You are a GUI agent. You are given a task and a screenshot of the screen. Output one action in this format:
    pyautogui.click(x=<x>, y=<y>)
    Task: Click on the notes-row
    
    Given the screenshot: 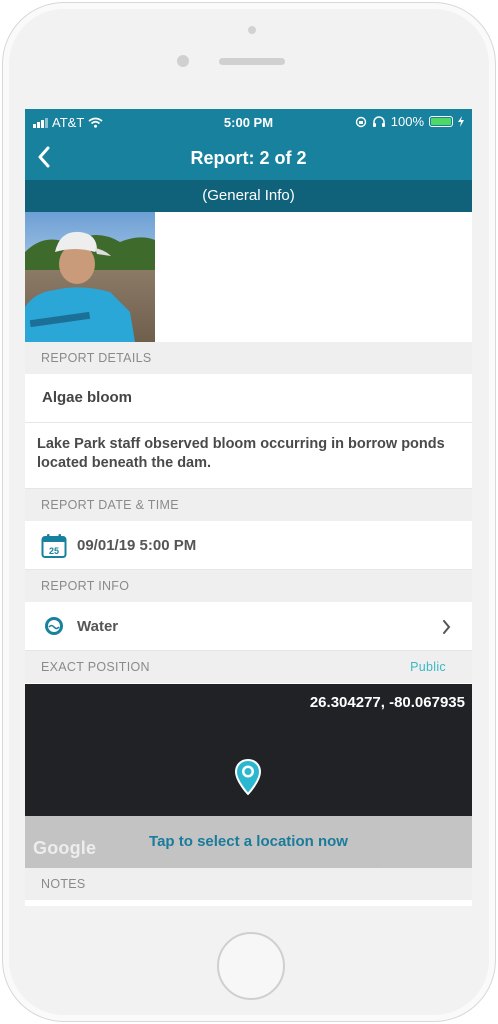 What is the action you would take?
    pyautogui.click(x=248, y=903)
    